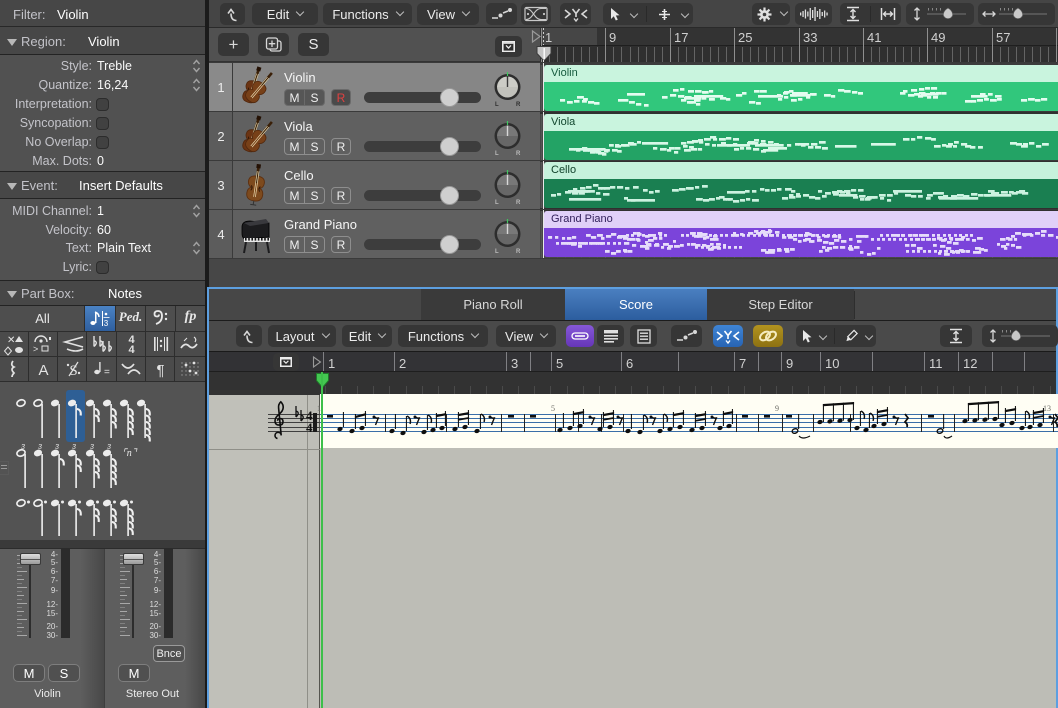 The image size is (1058, 708). Describe the element at coordinates (131, 350) in the screenshot. I see `svg-text: 4` at that location.